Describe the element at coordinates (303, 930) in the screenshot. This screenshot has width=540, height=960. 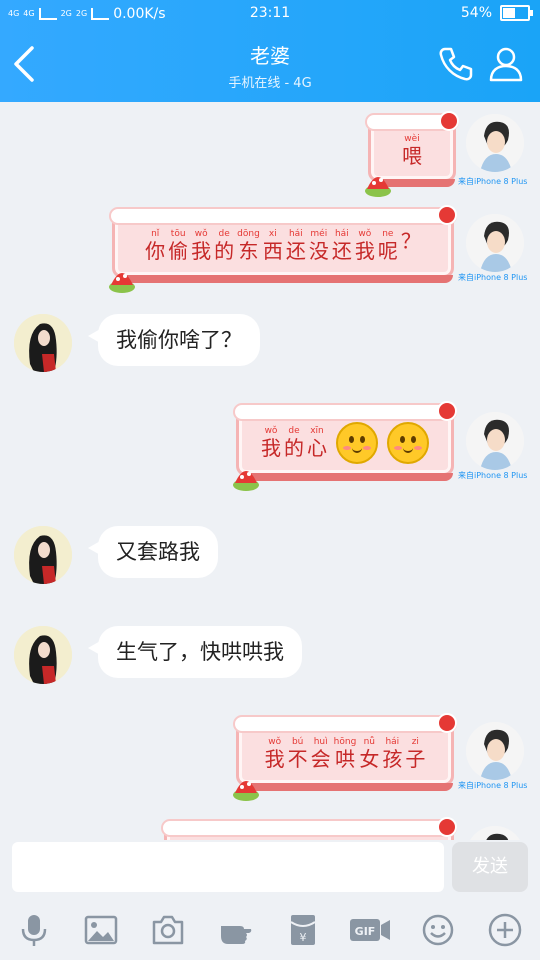
I see `red-packet-button: ¥` at that location.